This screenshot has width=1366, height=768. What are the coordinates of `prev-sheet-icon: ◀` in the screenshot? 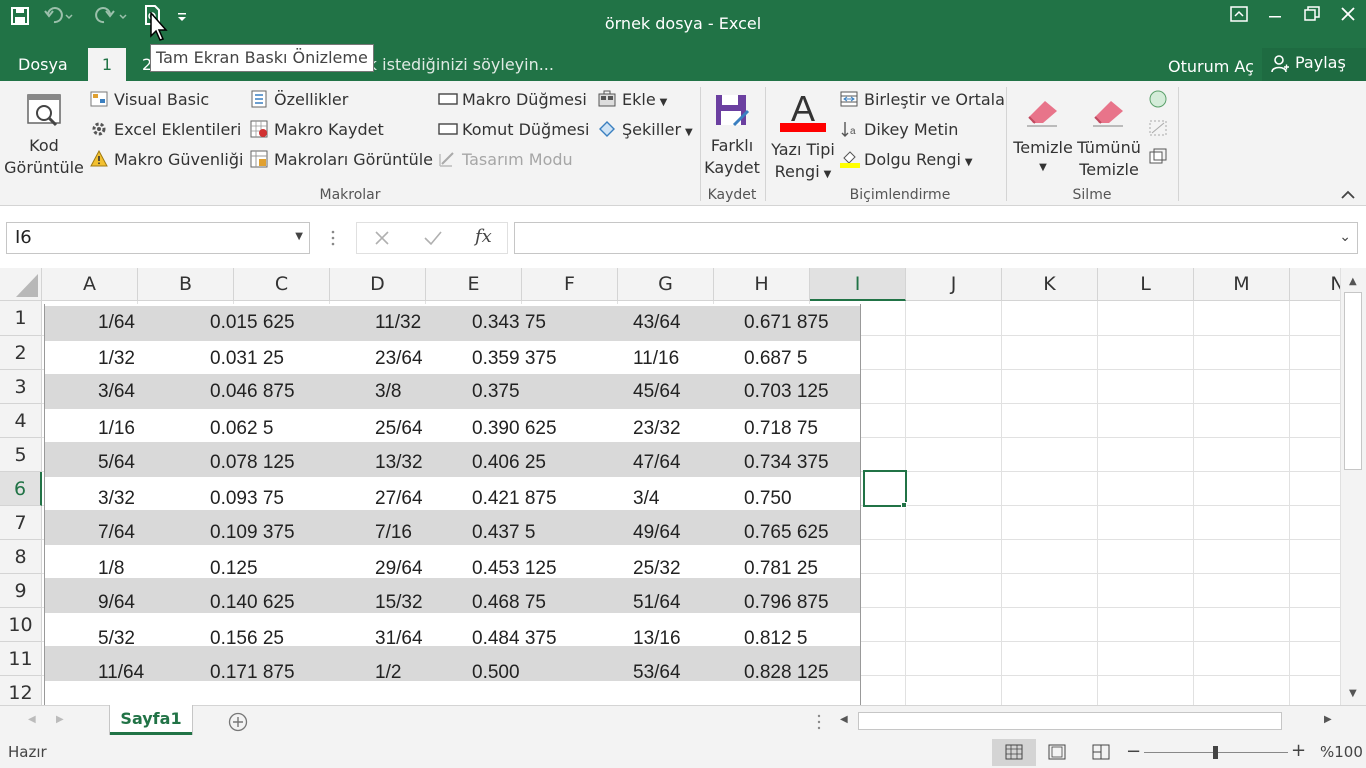 It's located at (32, 719).